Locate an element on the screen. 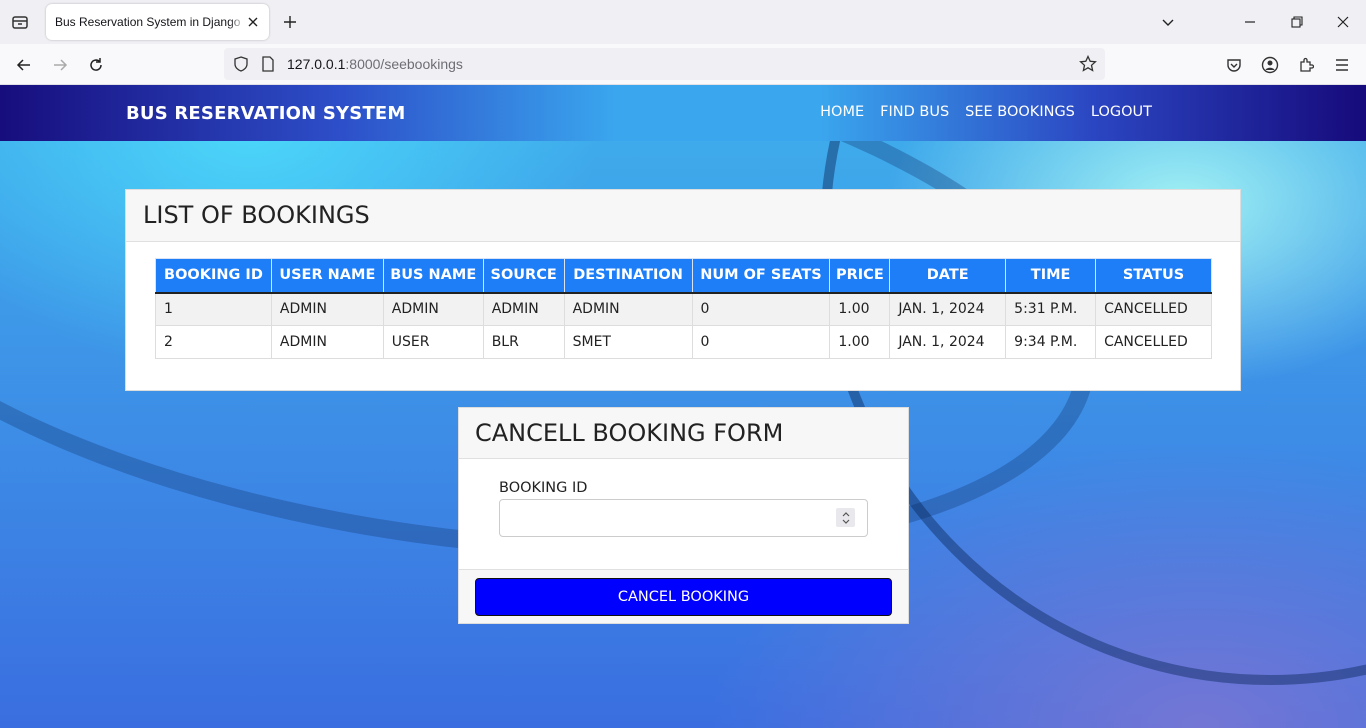 The height and width of the screenshot is (728, 1366). browser-nav-bar: 127.0.0.1:8000/seebookings is located at coordinates (683, 64).